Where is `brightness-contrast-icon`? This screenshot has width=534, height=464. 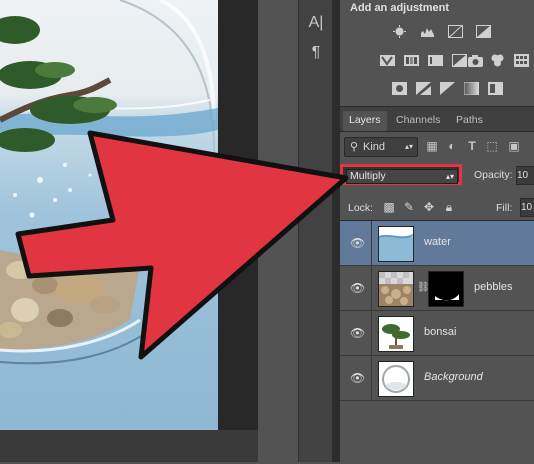 brightness-contrast-icon is located at coordinates (399, 31).